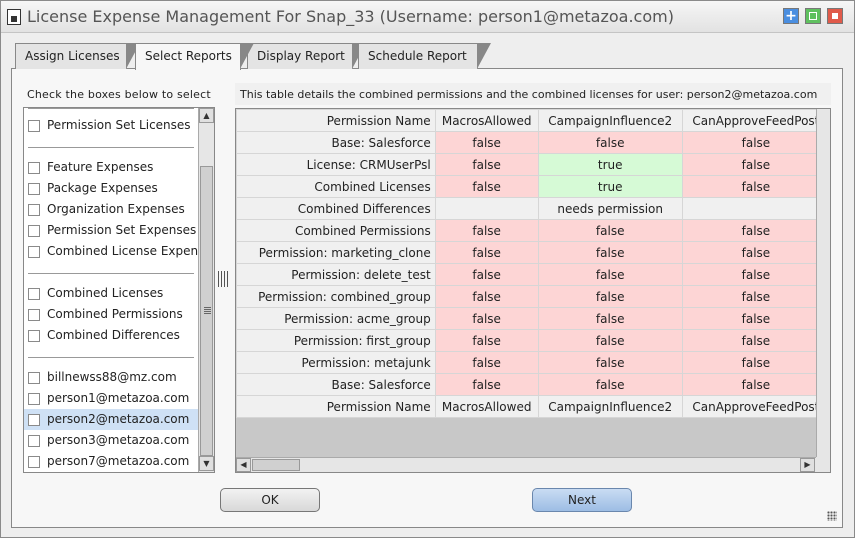  I want to click on ok-button: OK, so click(270, 500).